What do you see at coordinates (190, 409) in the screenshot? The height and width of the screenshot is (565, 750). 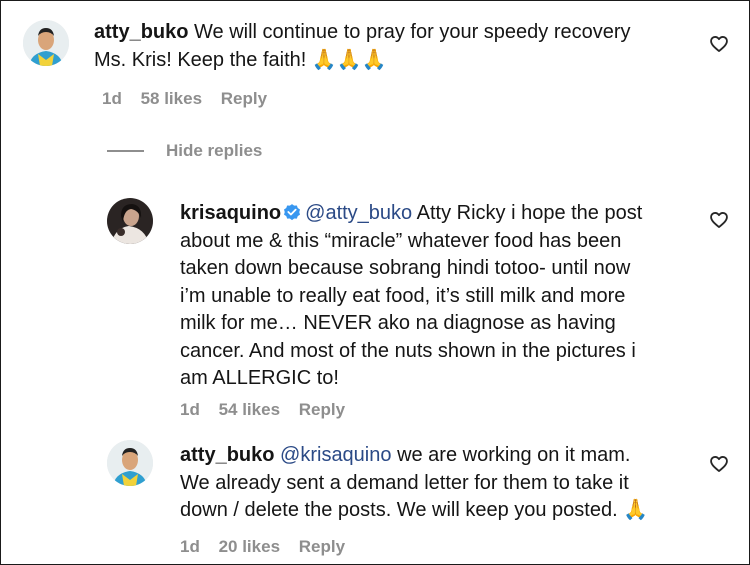 I see `comment-2-time: 1d` at bounding box center [190, 409].